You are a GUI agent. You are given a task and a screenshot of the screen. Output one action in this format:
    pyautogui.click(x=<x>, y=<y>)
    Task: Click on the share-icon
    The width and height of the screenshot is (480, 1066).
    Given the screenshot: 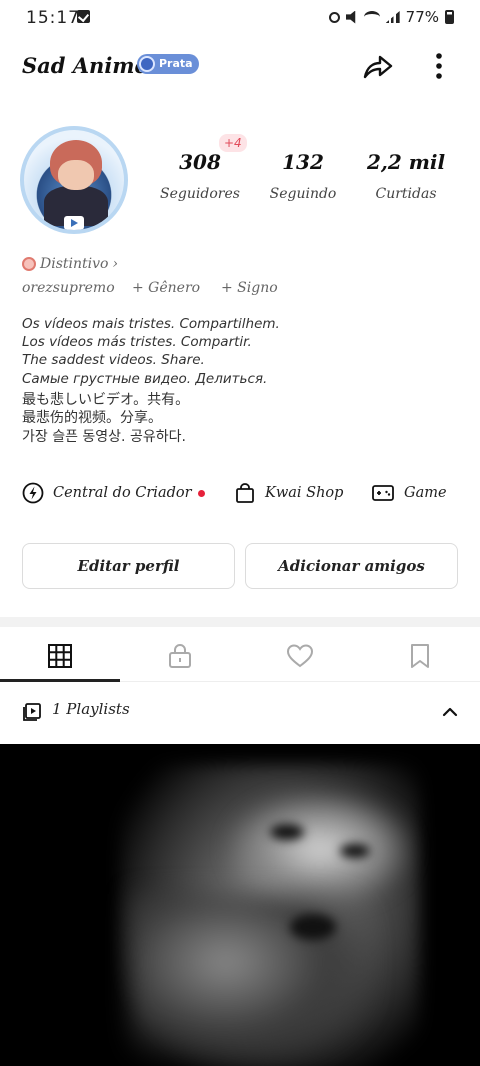 What is the action you would take?
    pyautogui.click(x=378, y=66)
    